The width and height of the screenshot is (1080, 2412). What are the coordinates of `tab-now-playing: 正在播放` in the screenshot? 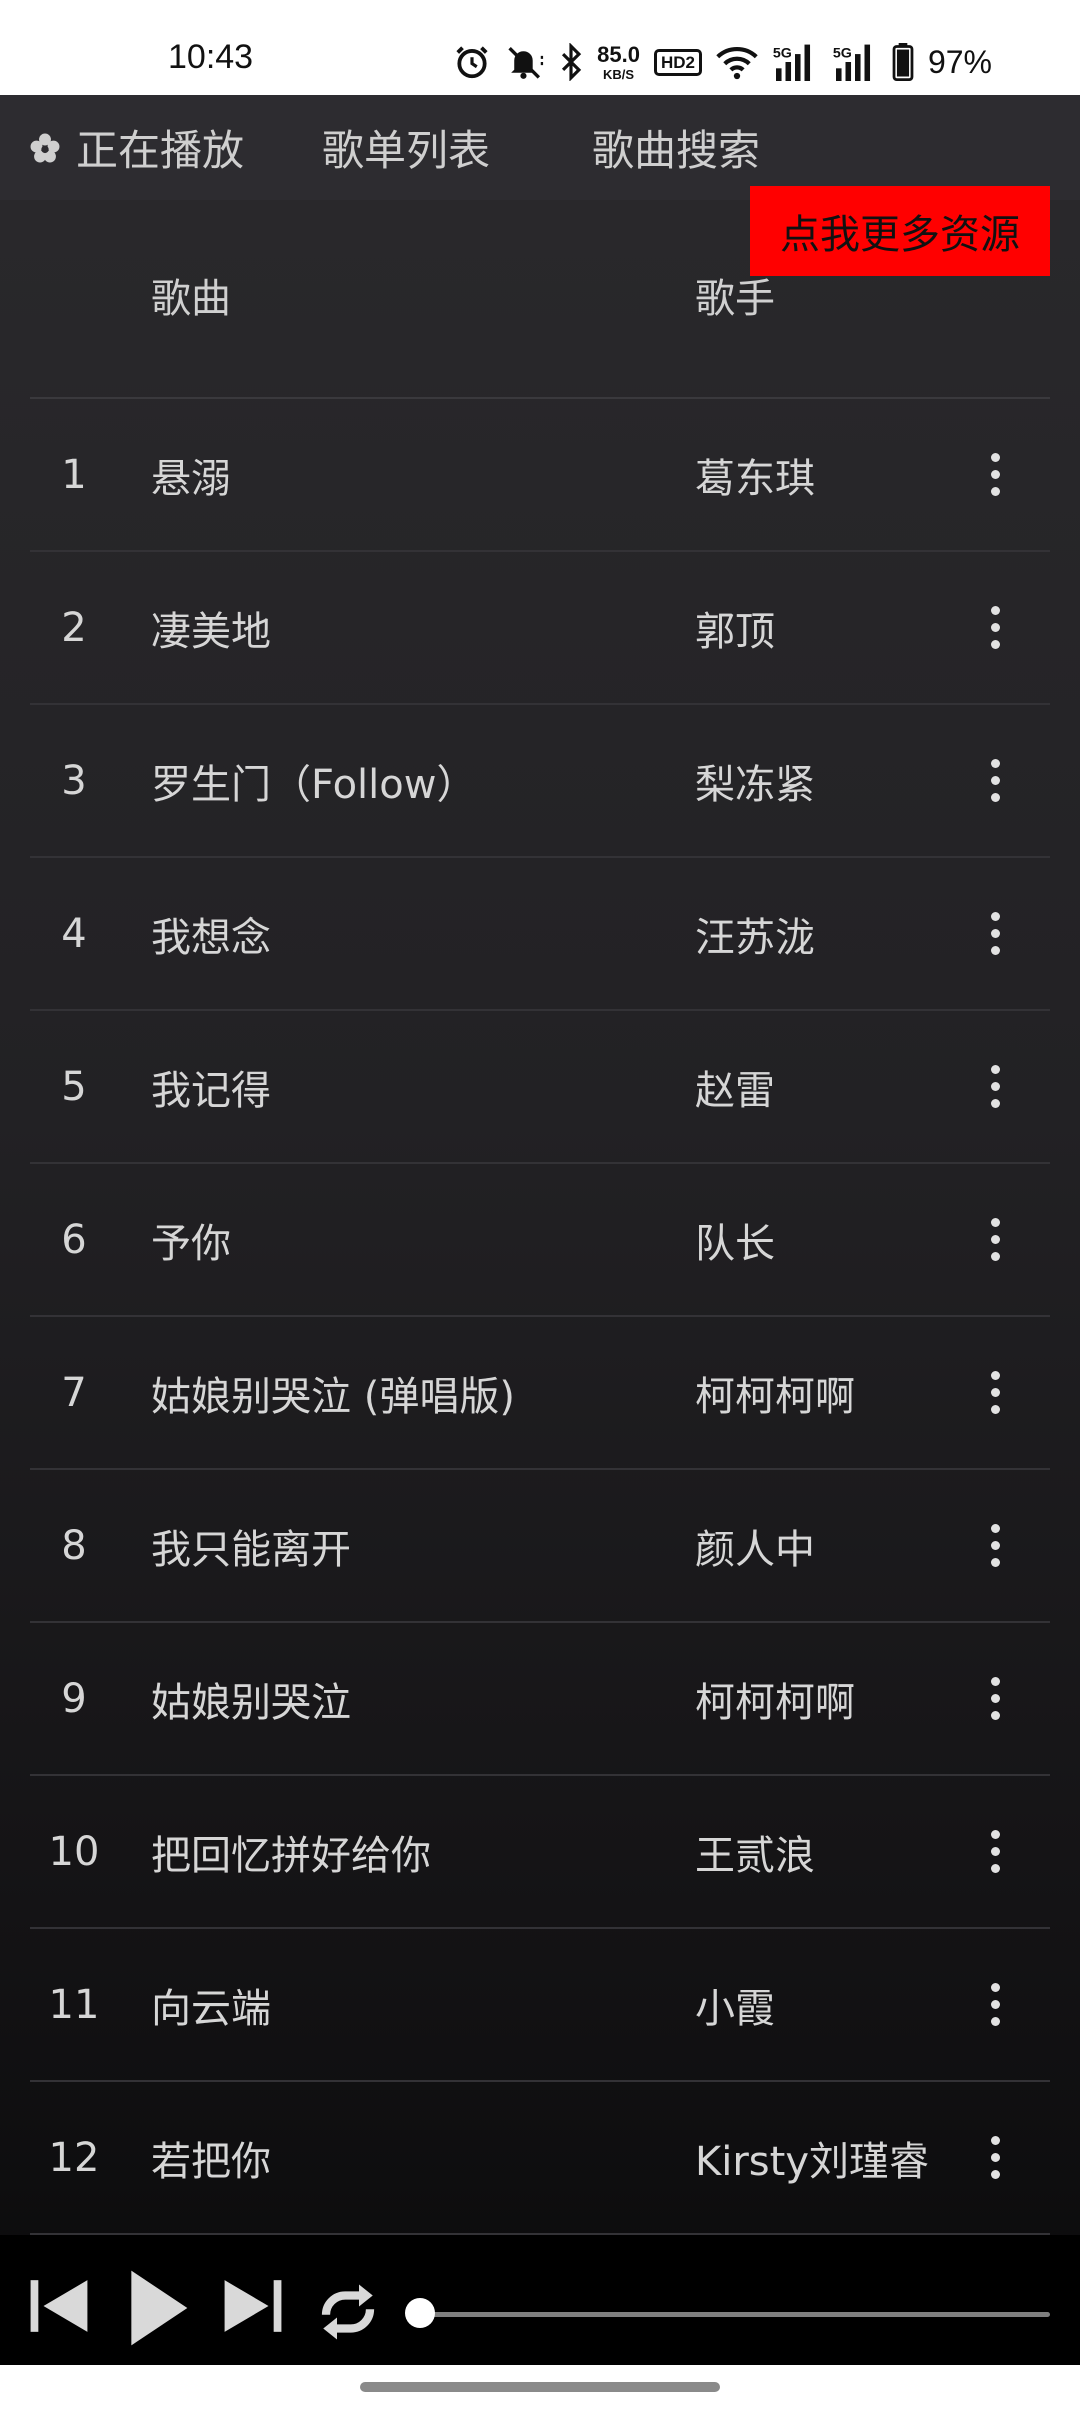 It's located at (136, 147).